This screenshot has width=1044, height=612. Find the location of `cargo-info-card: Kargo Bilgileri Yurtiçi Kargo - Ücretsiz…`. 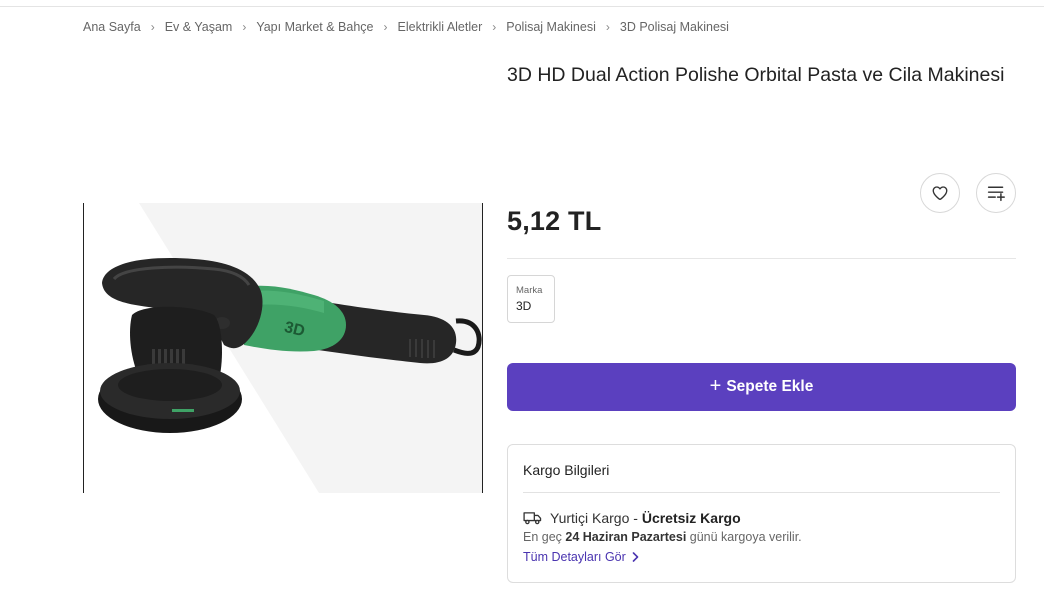

cargo-info-card: Kargo Bilgileri Yurtiçi Kargo - Ücretsiz… is located at coordinates (761, 513).